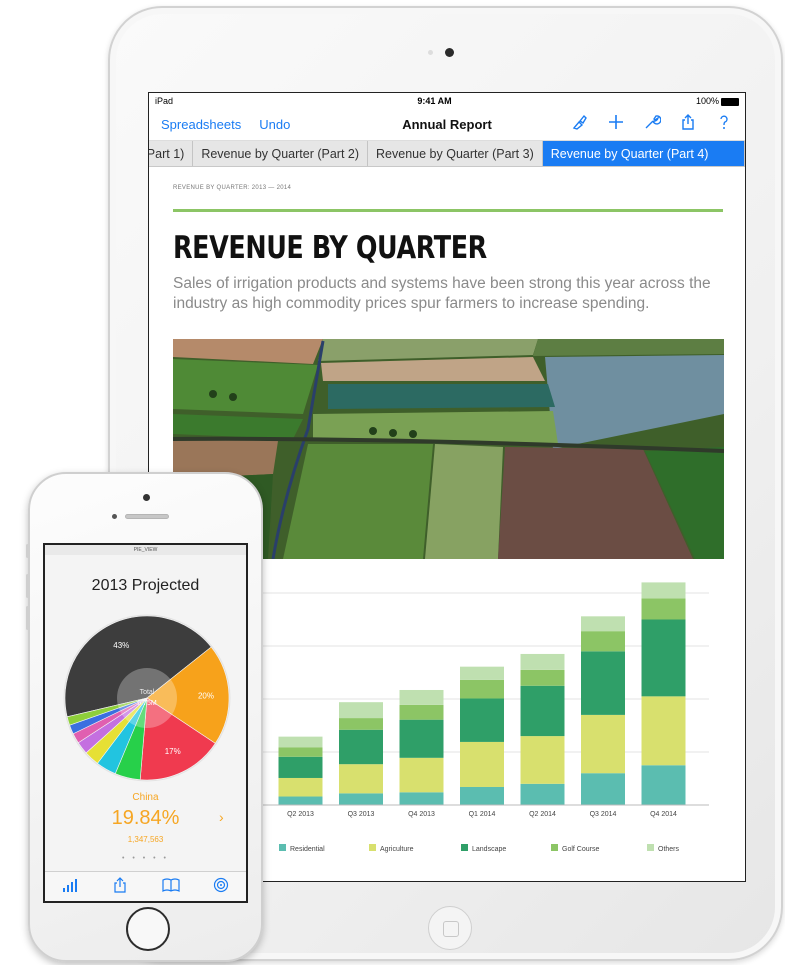  Describe the element at coordinates (580, 849) in the screenshot. I see `legend-label: Golf Course` at that location.